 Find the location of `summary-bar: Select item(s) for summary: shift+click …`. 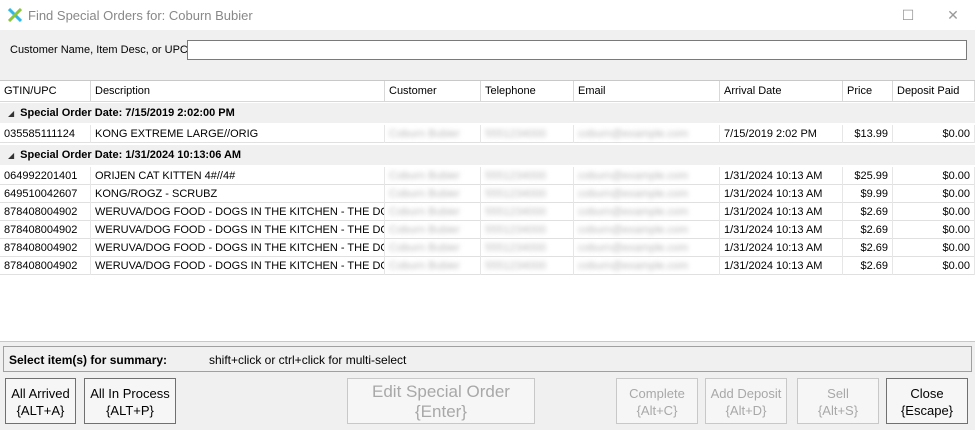

summary-bar: Select item(s) for summary: shift+click … is located at coordinates (487, 359).